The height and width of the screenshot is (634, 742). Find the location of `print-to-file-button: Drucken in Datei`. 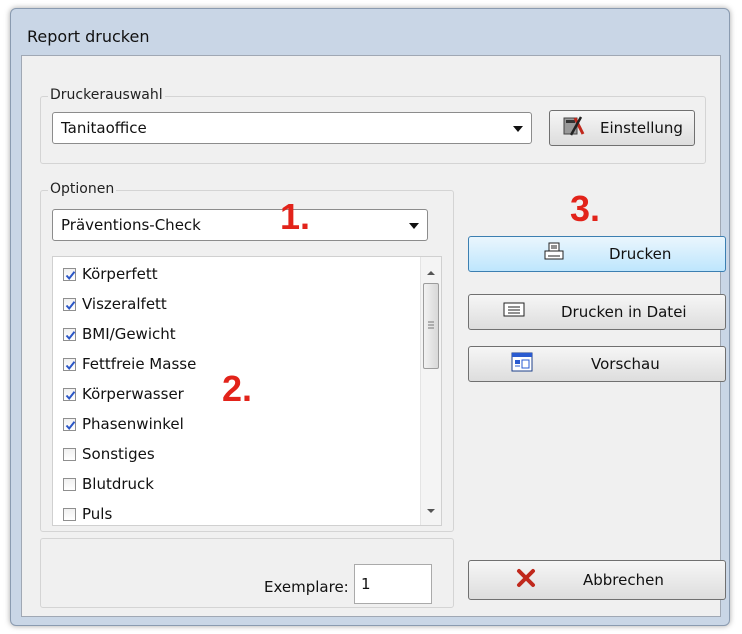

print-to-file-button: Drucken in Datei is located at coordinates (597, 312).